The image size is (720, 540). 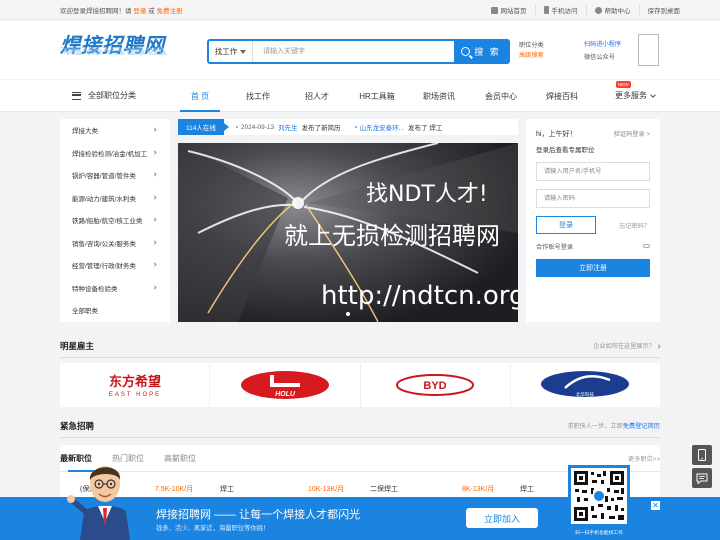 What do you see at coordinates (632, 133) in the screenshot?
I see `sms-login-link: 验证码登录 >` at bounding box center [632, 133].